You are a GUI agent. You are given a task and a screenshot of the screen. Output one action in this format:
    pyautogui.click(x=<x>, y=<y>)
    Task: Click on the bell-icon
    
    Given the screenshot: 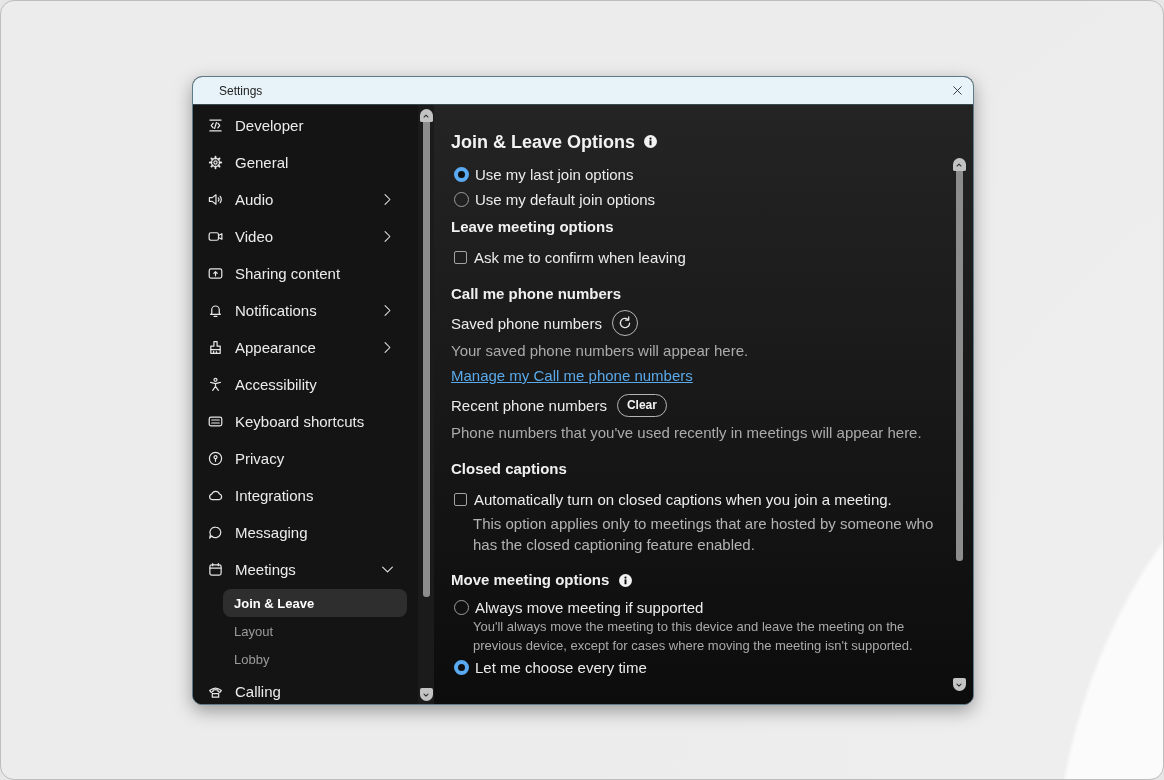 What is the action you would take?
    pyautogui.click(x=215, y=310)
    